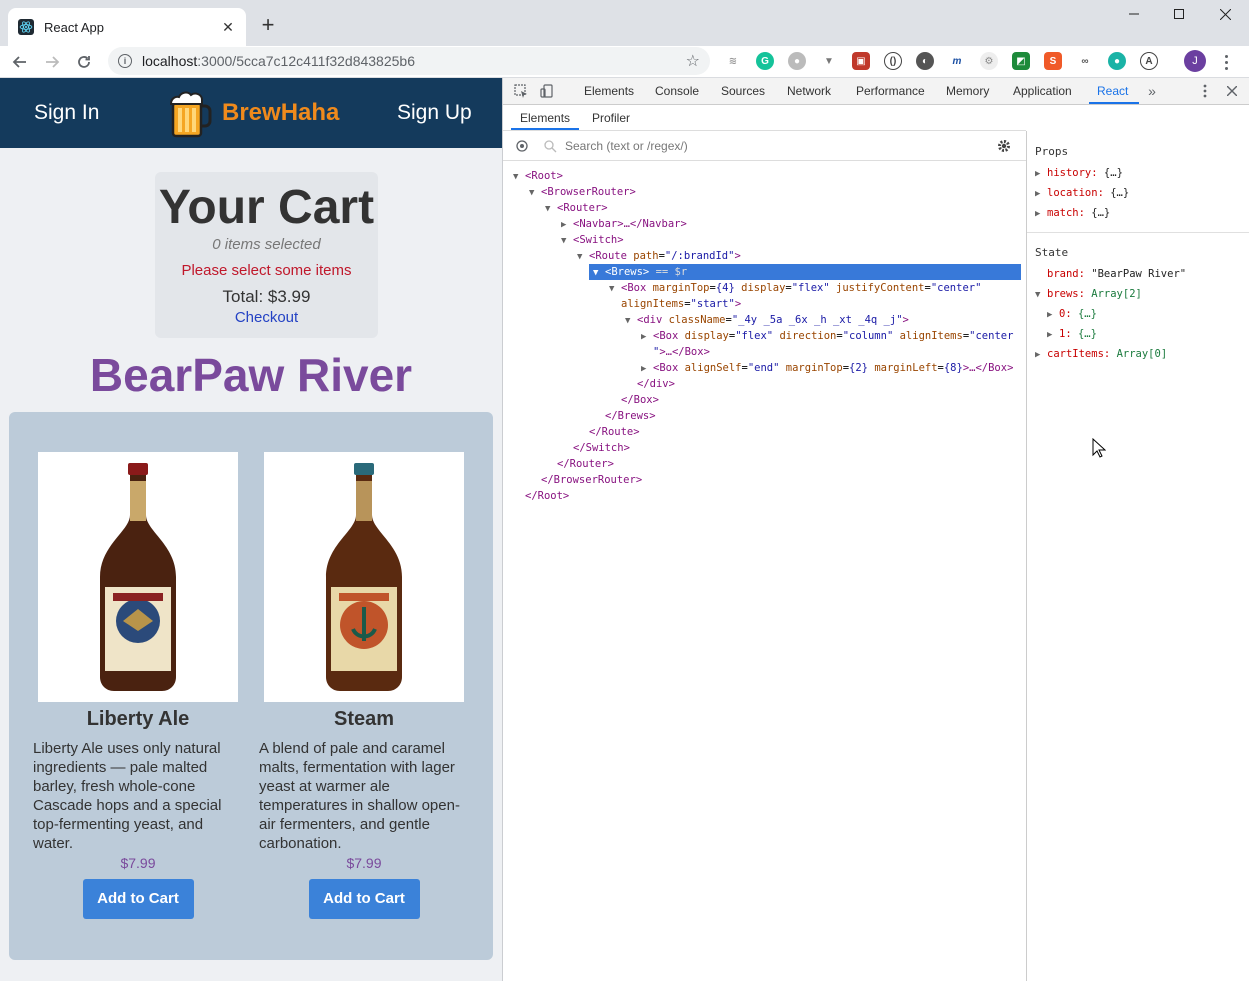 This screenshot has height=981, width=1249. What do you see at coordinates (1232, 91) in the screenshot?
I see `devtools-close-icon` at bounding box center [1232, 91].